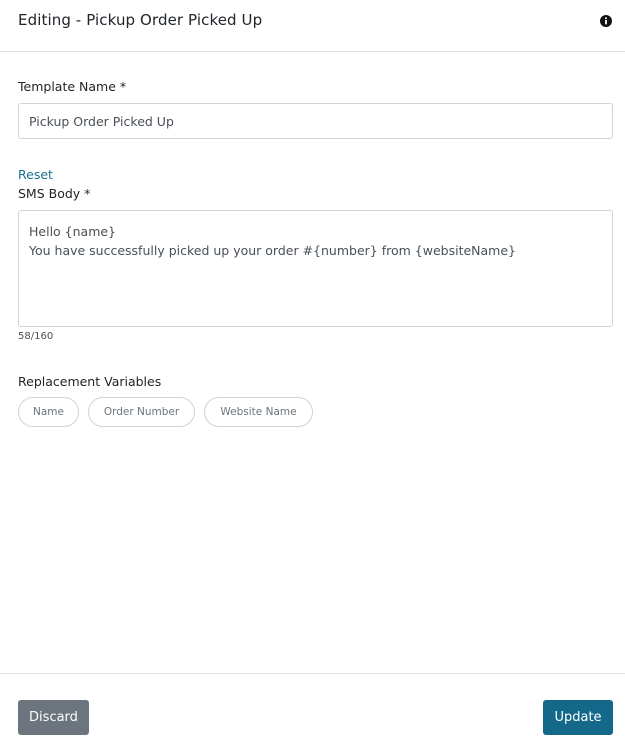 This screenshot has width=625, height=743. Describe the element at coordinates (53, 717) in the screenshot. I see `discard-button: Discard` at that location.